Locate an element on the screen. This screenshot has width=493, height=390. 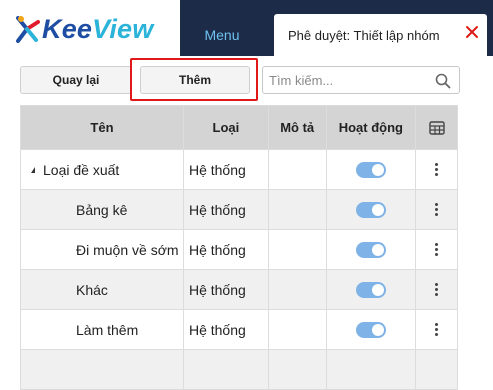
logo-star-icon is located at coordinates (28, 29).